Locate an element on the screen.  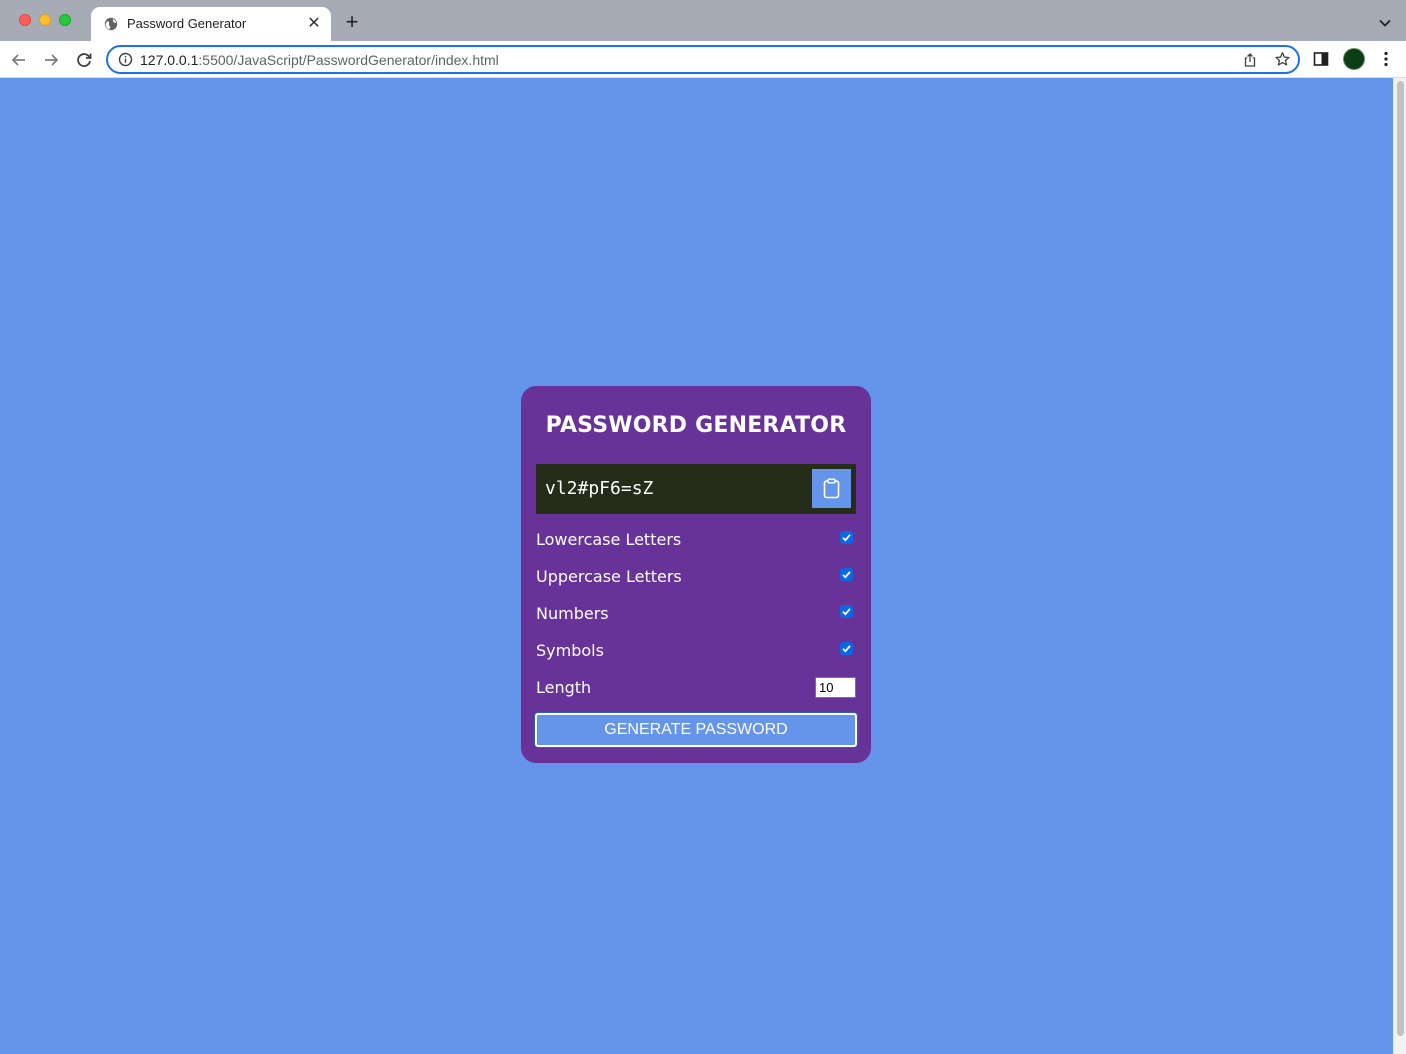
share-icon is located at coordinates (1250, 60).